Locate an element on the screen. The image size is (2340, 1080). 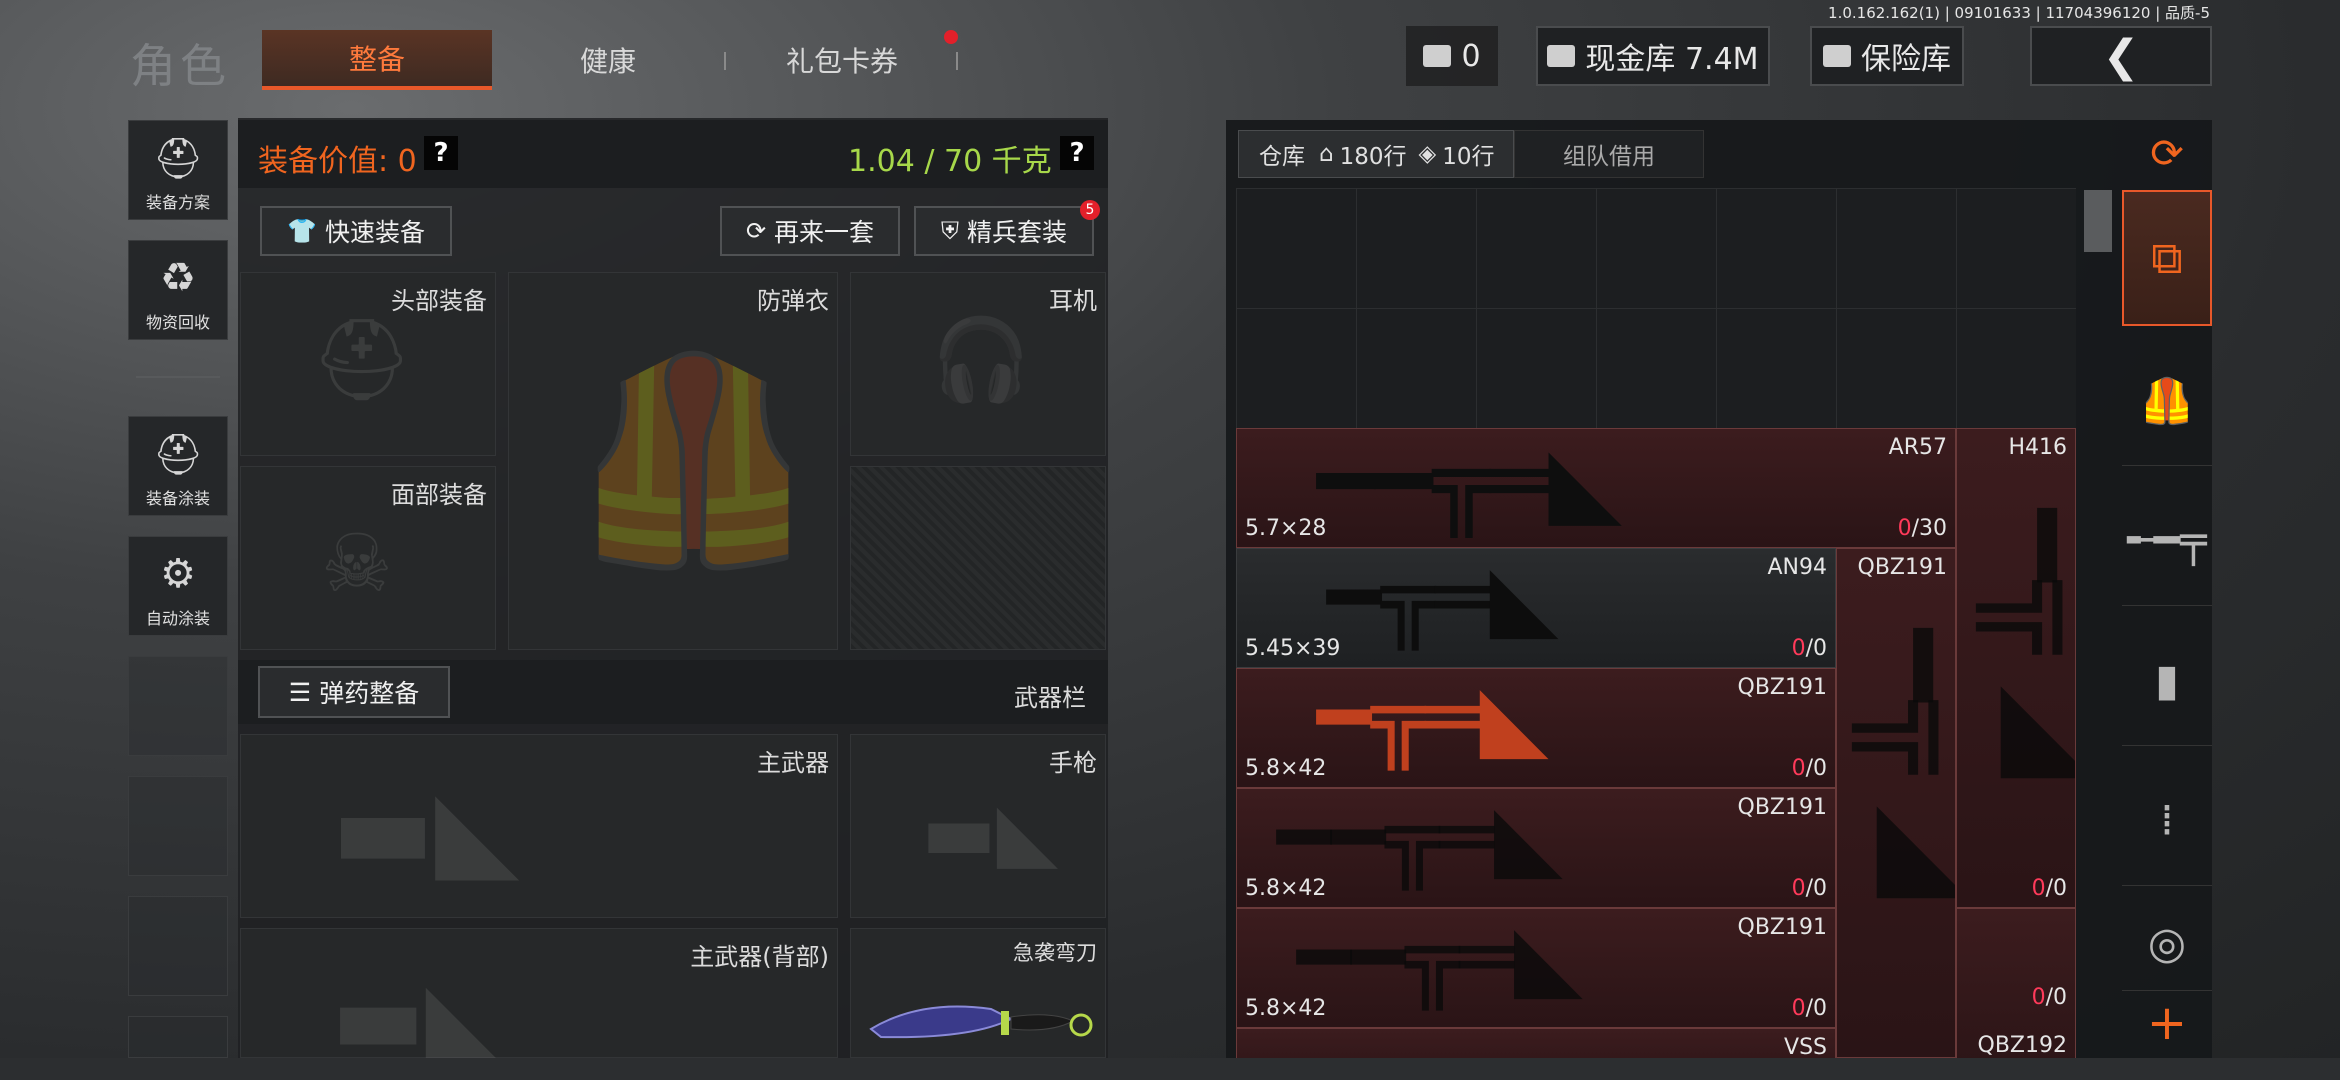
repeat-loadout-button: ⟳ 再来一套 is located at coordinates (810, 231).